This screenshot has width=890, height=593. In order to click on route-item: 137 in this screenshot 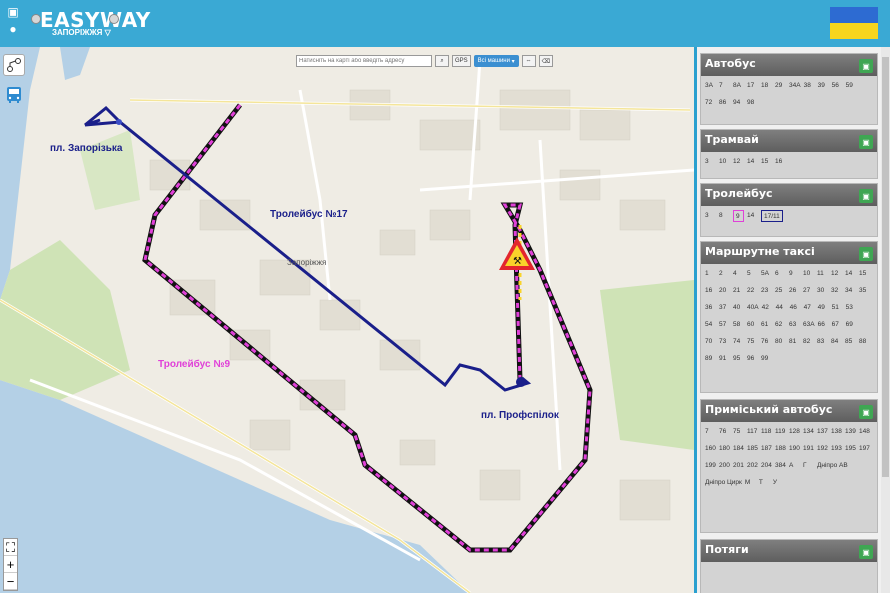, I will do `click(822, 432)`.